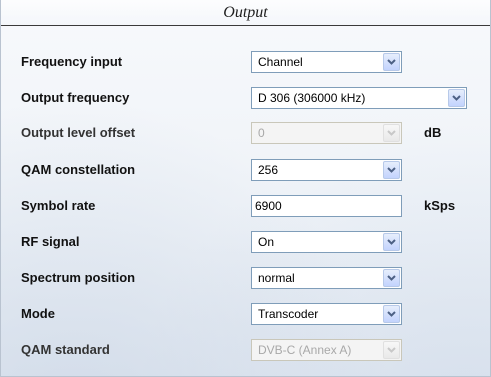  Describe the element at coordinates (312, 98) in the screenshot. I see `output-frequency-value: D 306 (306000 kHz)` at that location.